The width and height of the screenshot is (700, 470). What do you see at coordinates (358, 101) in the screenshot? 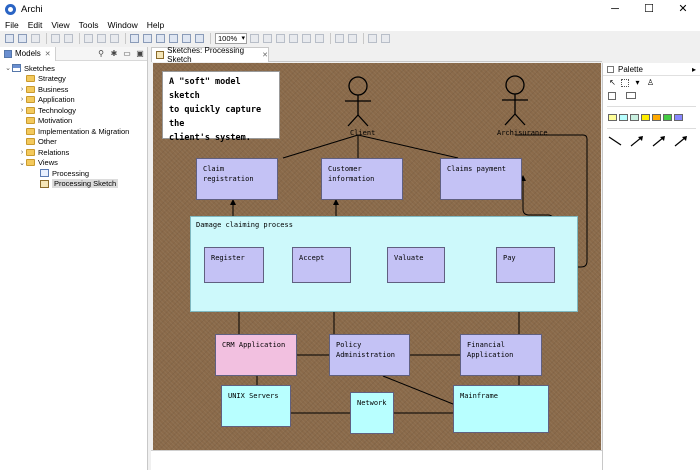
I see `client-actor-icon` at bounding box center [358, 101].